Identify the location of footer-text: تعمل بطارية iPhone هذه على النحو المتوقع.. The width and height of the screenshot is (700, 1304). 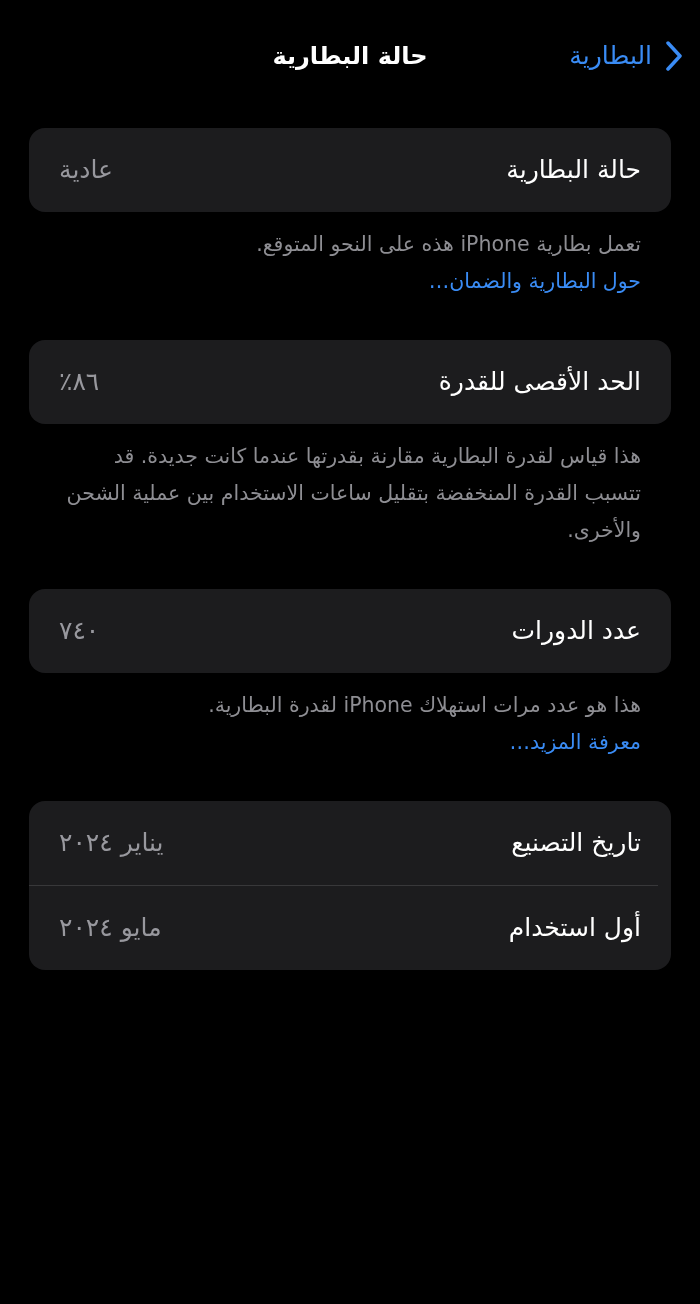
(448, 244).